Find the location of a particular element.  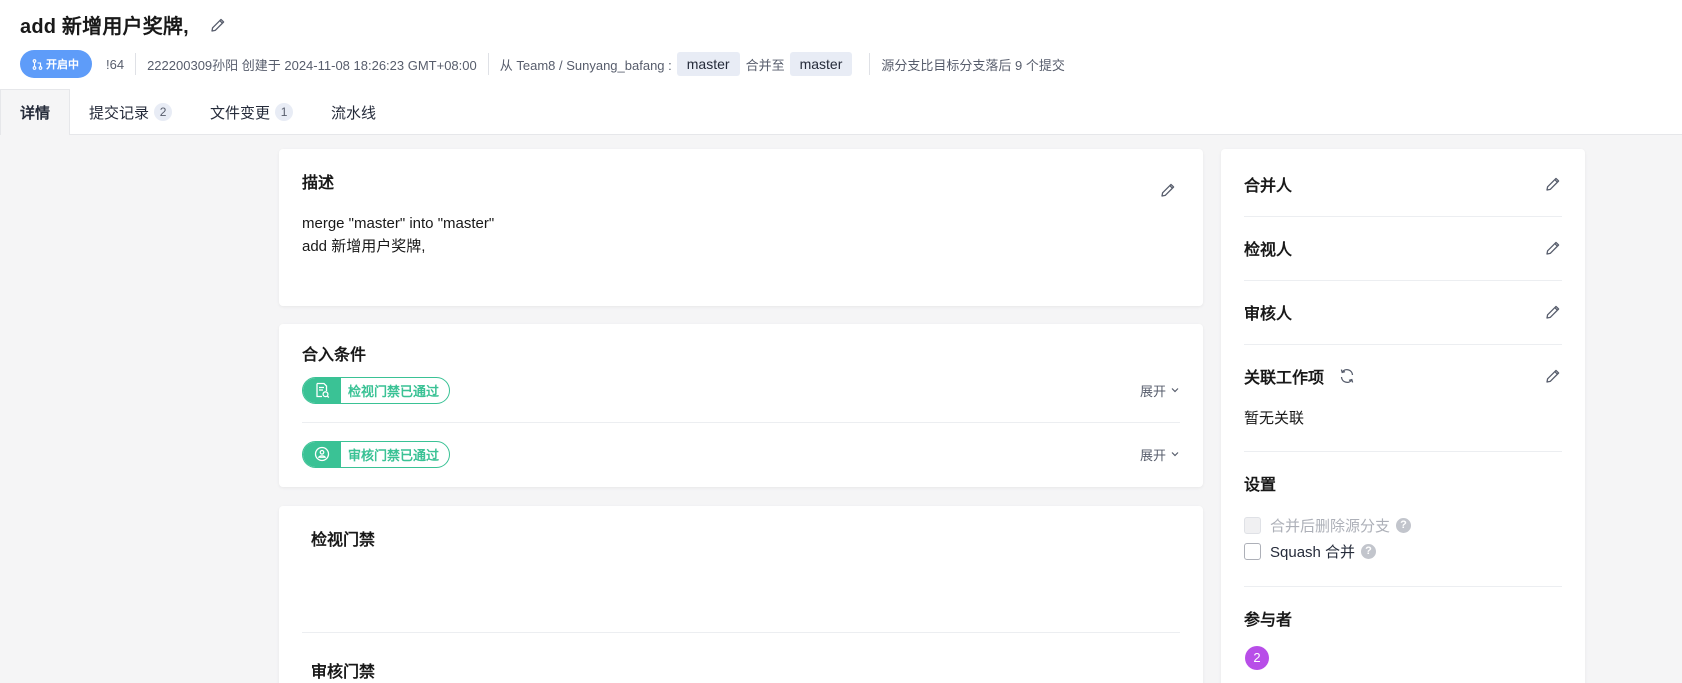

linked-items-empty: 暂无关联 is located at coordinates (1274, 418).